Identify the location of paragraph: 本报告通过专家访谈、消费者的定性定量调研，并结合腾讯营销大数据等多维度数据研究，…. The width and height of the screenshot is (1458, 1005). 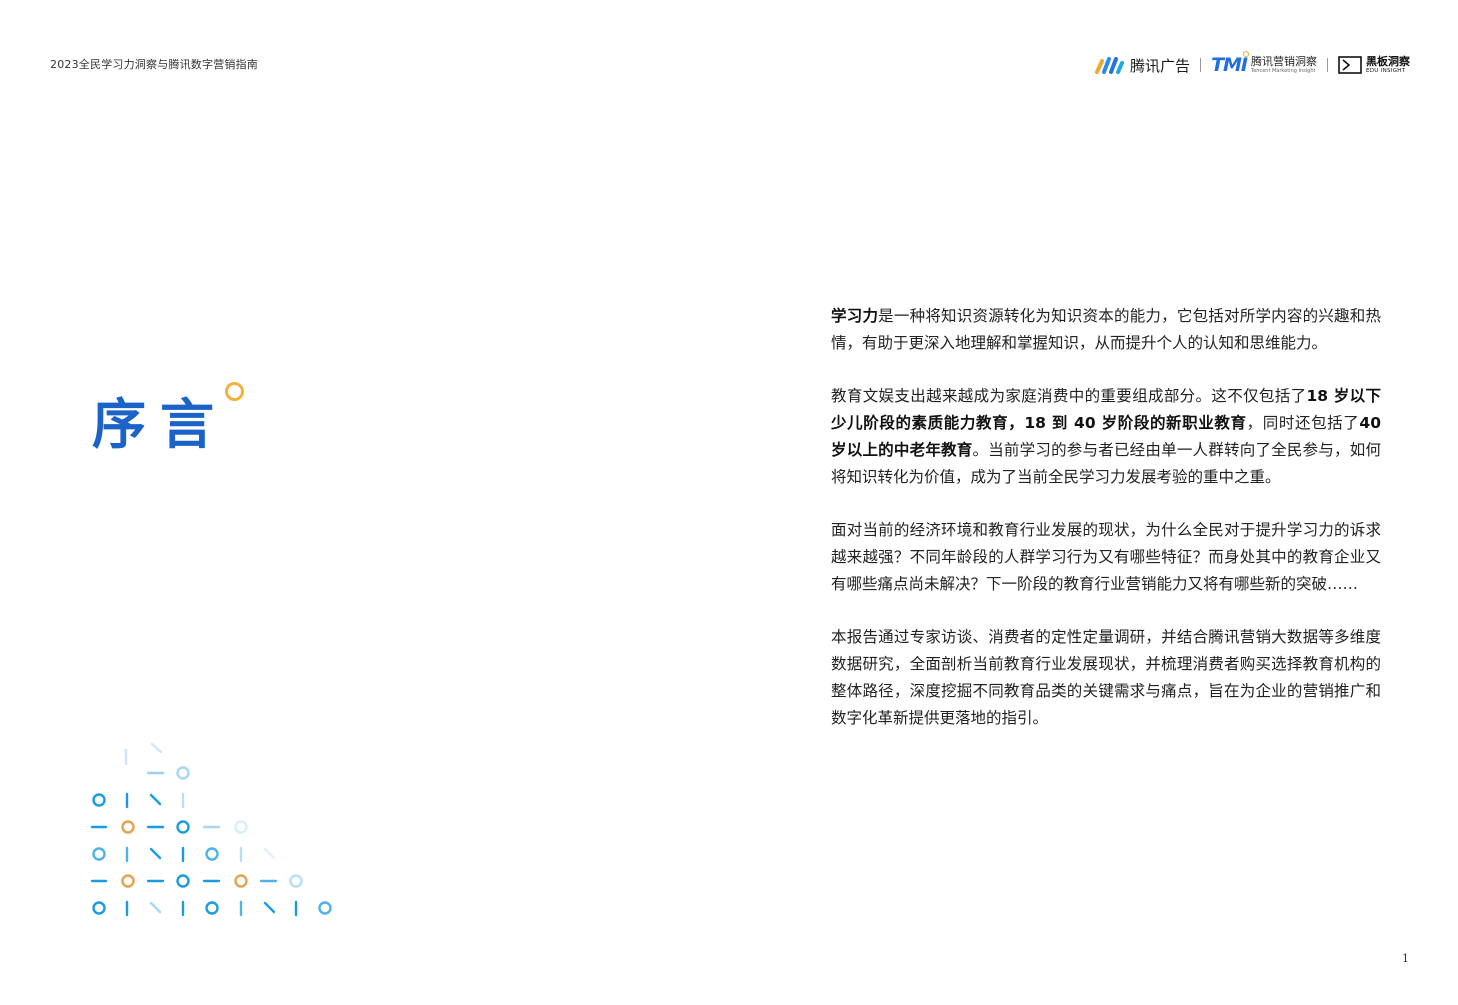
(1106, 677).